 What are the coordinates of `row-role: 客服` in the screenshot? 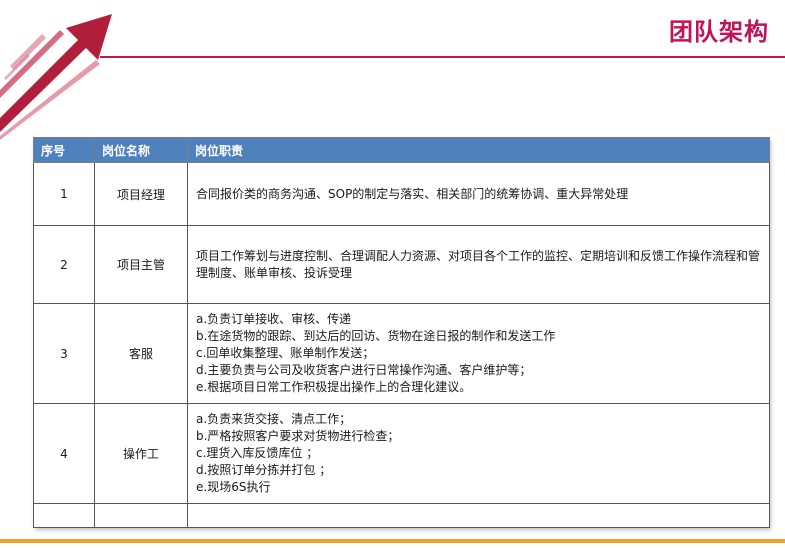 It's located at (141, 353).